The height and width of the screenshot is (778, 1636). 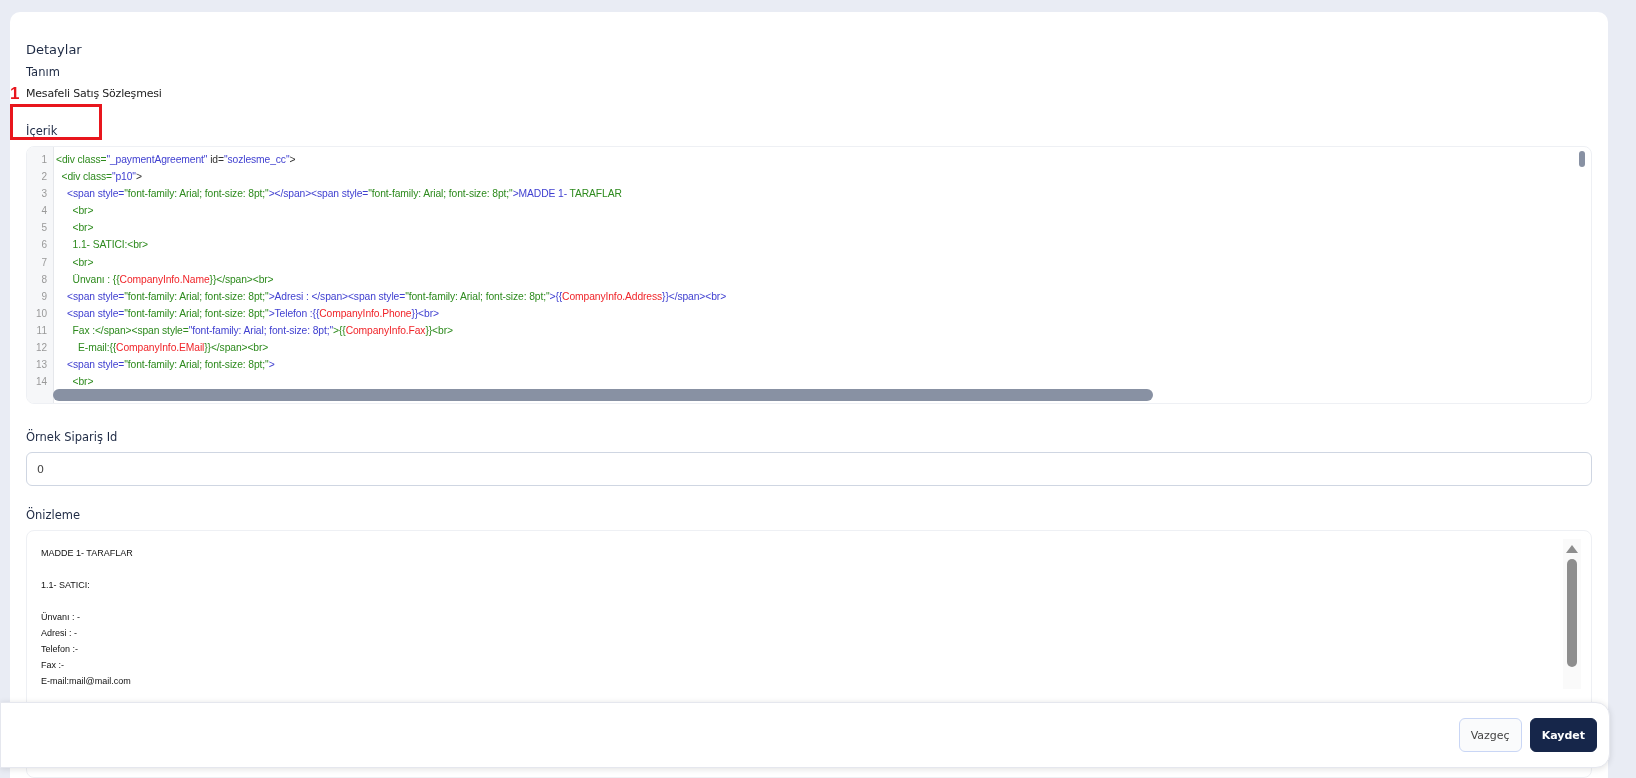 What do you see at coordinates (72, 437) in the screenshot?
I see `field-label: Örnek Sipariş Id` at bounding box center [72, 437].